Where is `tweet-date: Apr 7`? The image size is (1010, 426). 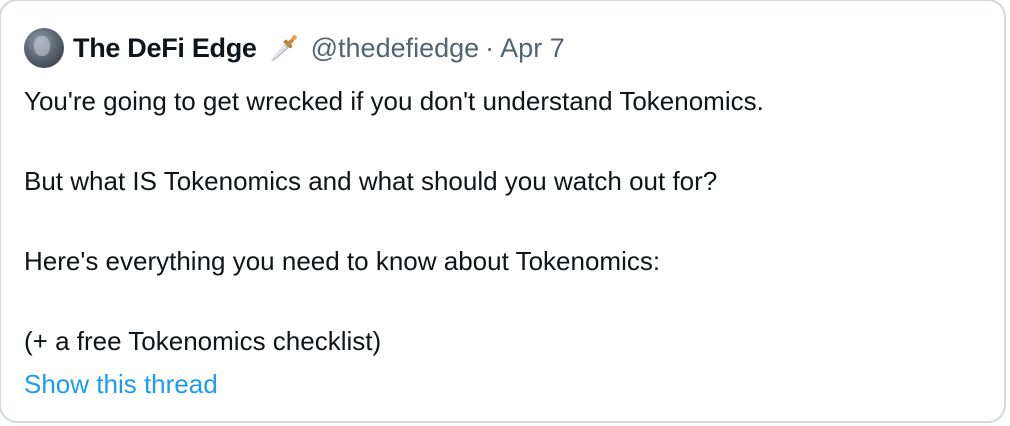 tweet-date: Apr 7 is located at coordinates (532, 48).